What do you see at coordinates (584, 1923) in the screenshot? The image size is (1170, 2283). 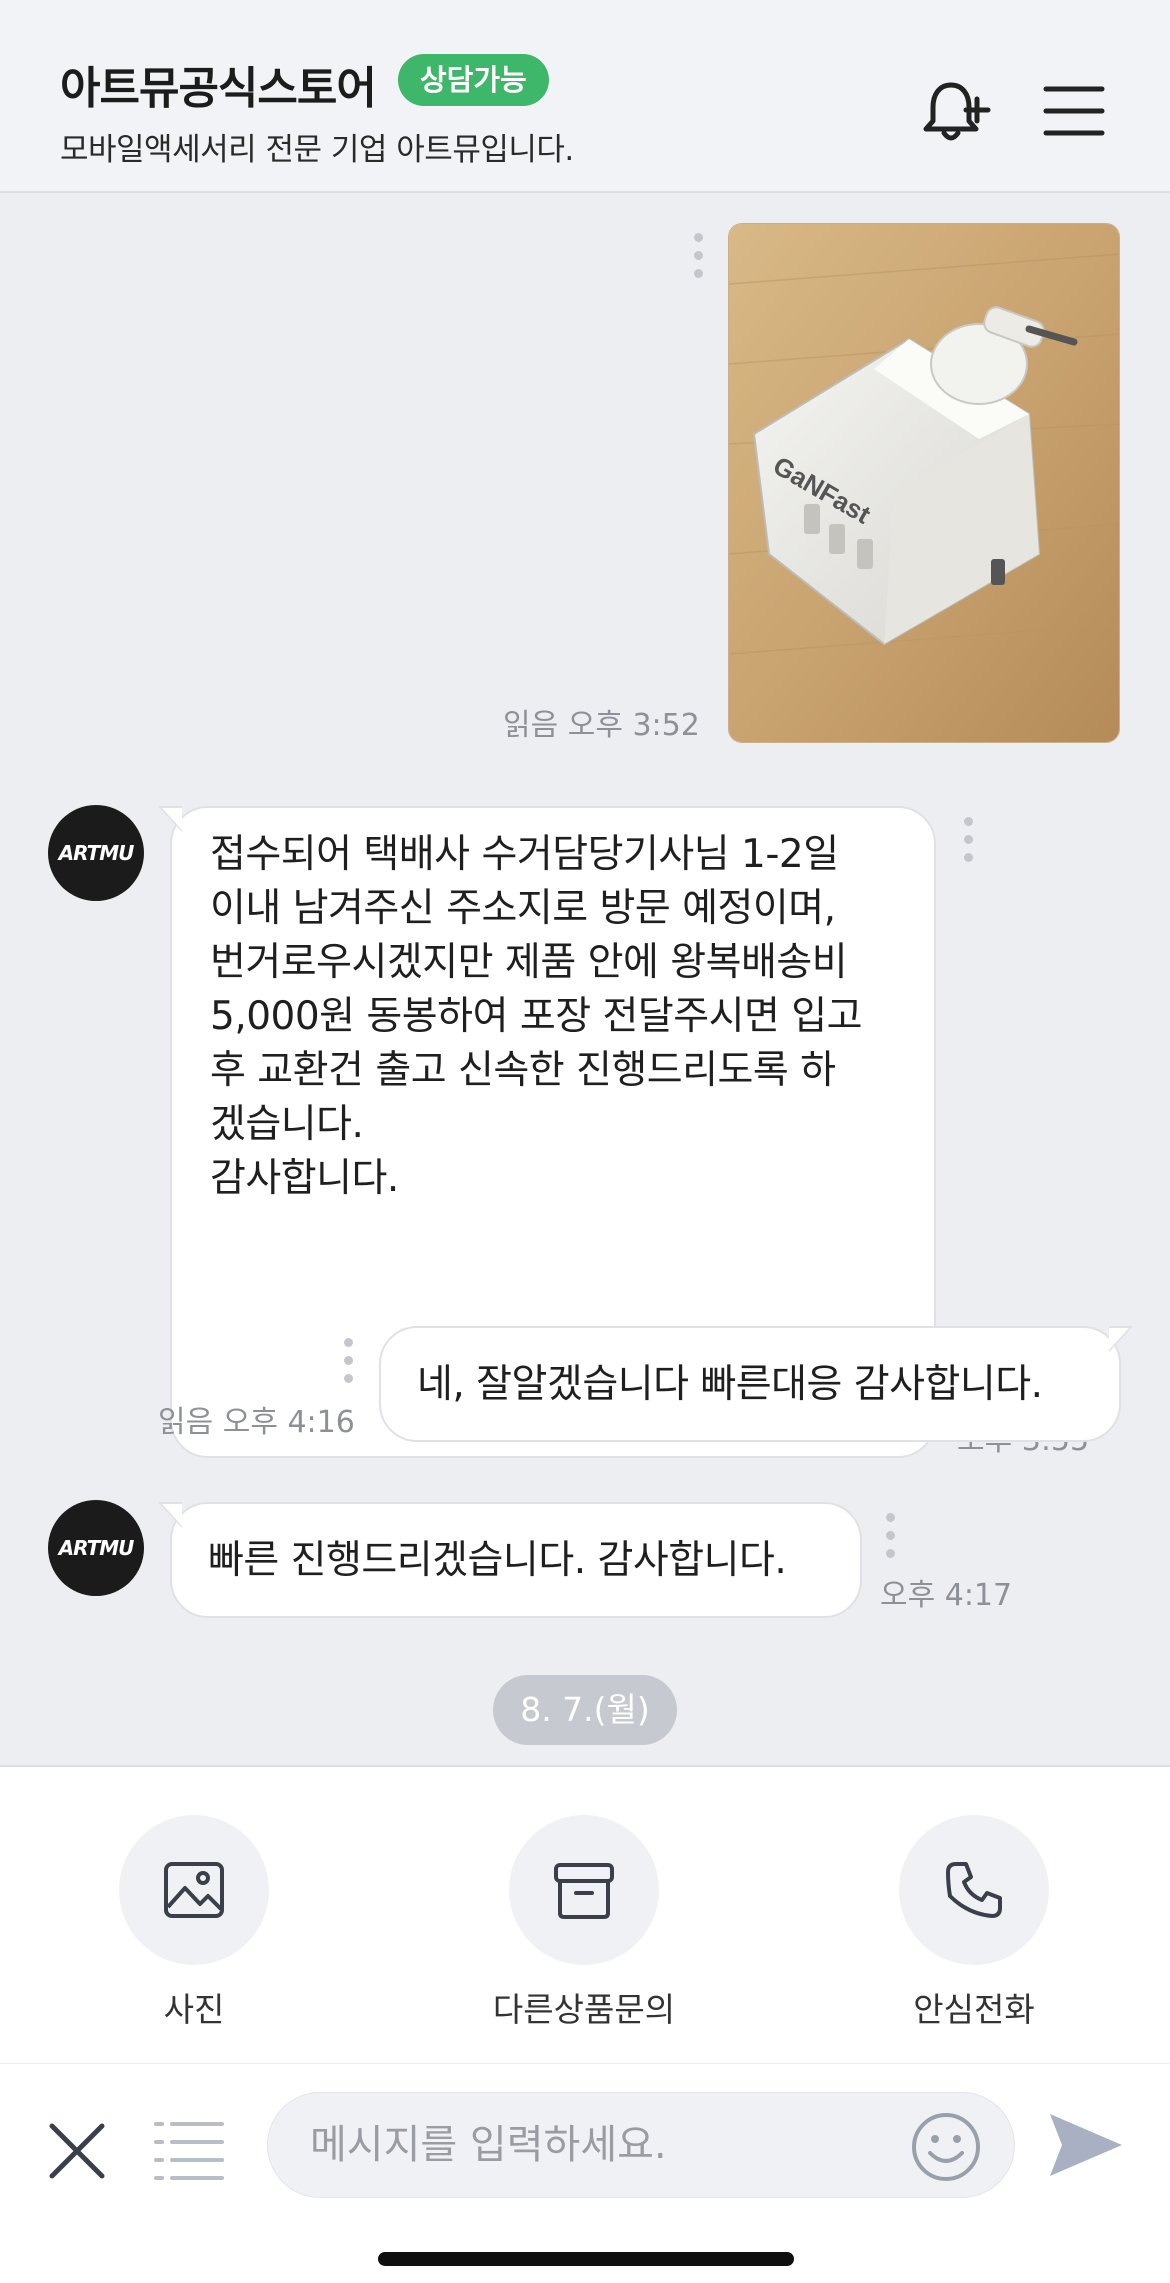 I see `other-product-inquiry-button: 다른상품문의` at bounding box center [584, 1923].